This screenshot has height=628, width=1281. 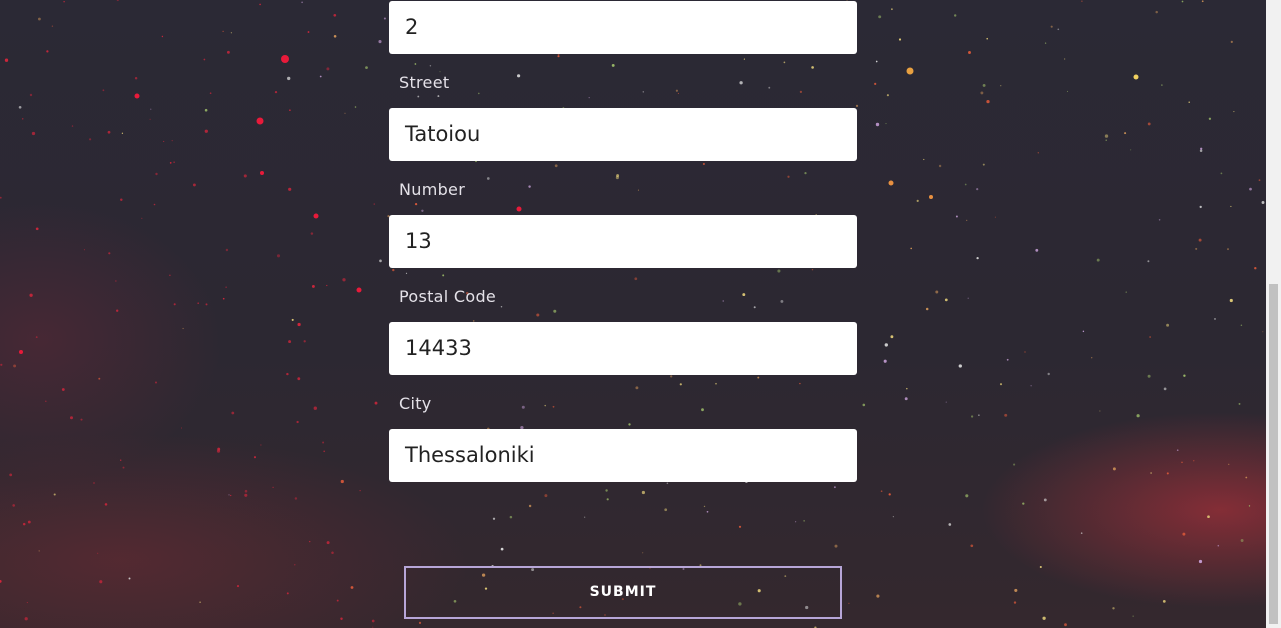 I want to click on submit-button: SUBMIT, so click(x=623, y=592).